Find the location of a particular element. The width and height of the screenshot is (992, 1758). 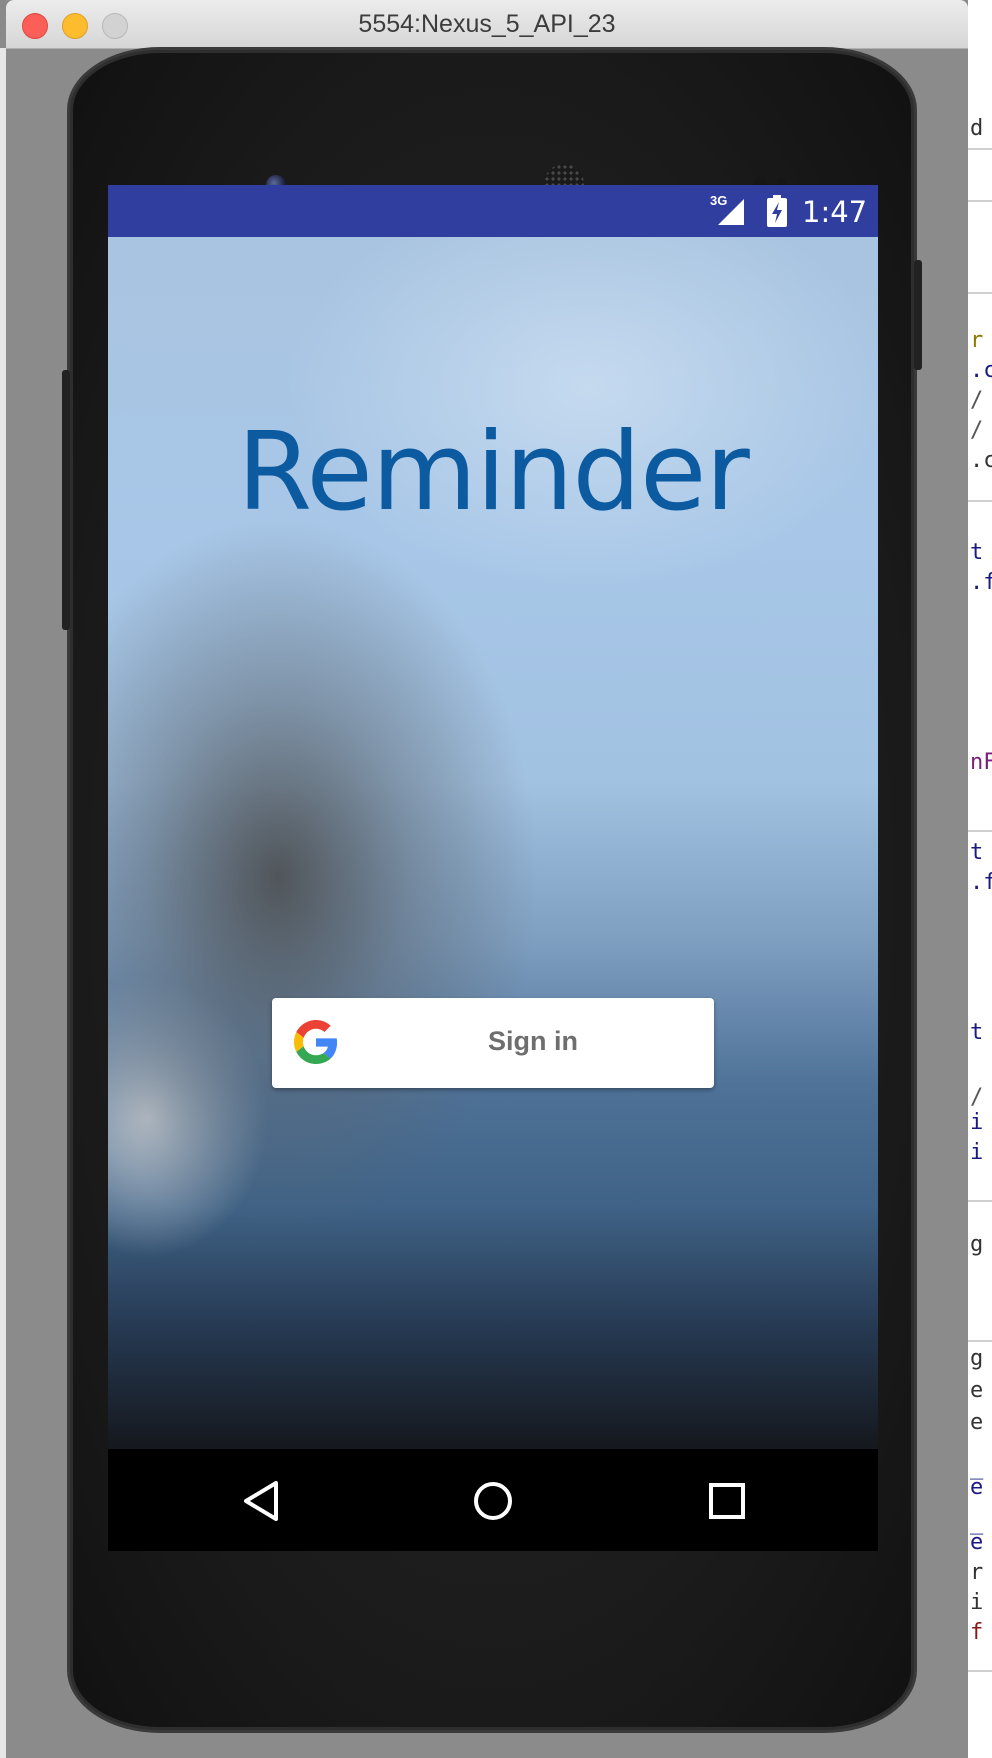

ide-fragment: nF is located at coordinates (981, 762).